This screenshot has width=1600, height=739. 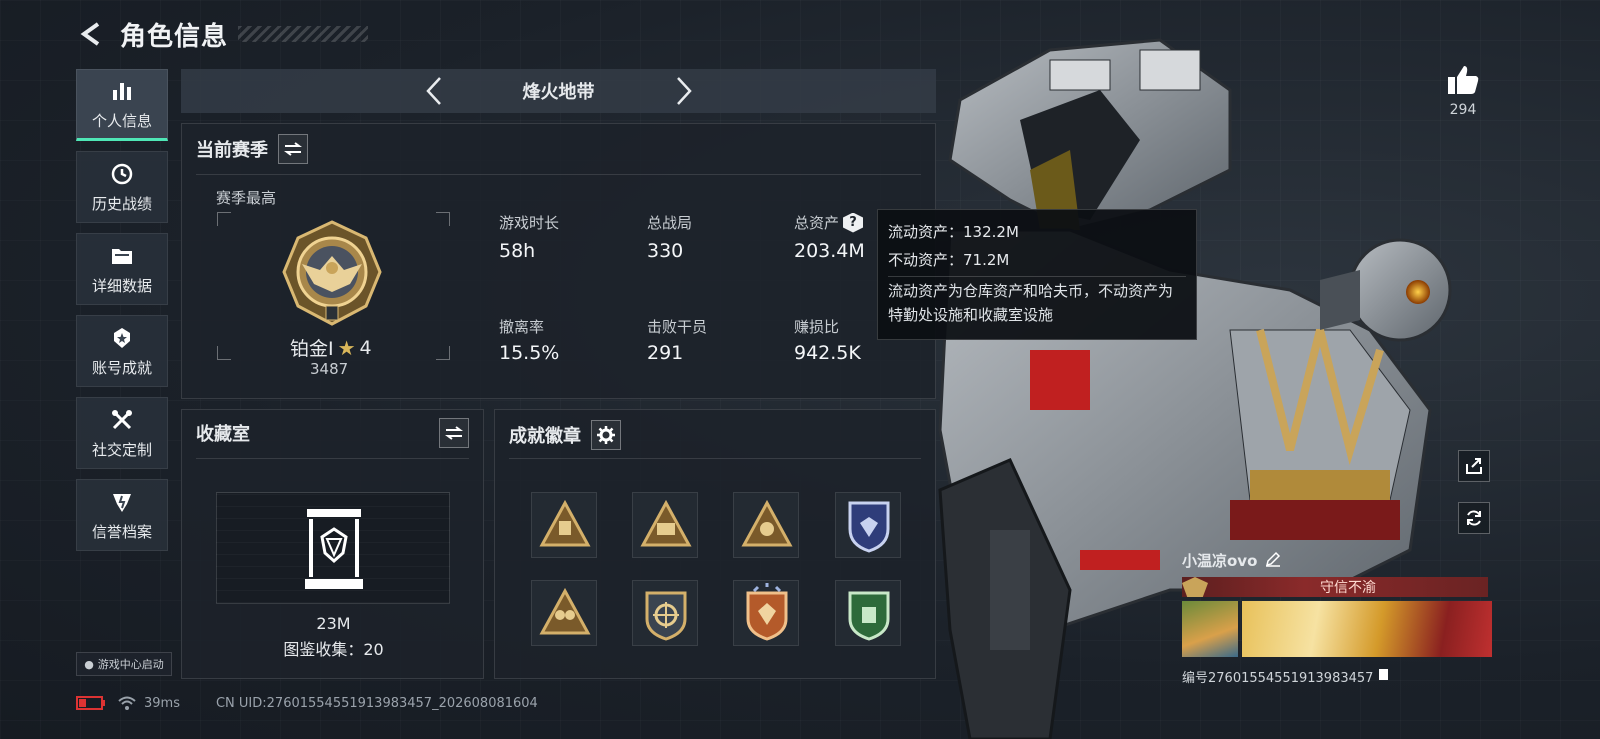 What do you see at coordinates (121, 531) in the screenshot?
I see `sidebar-item-label: 信誉档案` at bounding box center [121, 531].